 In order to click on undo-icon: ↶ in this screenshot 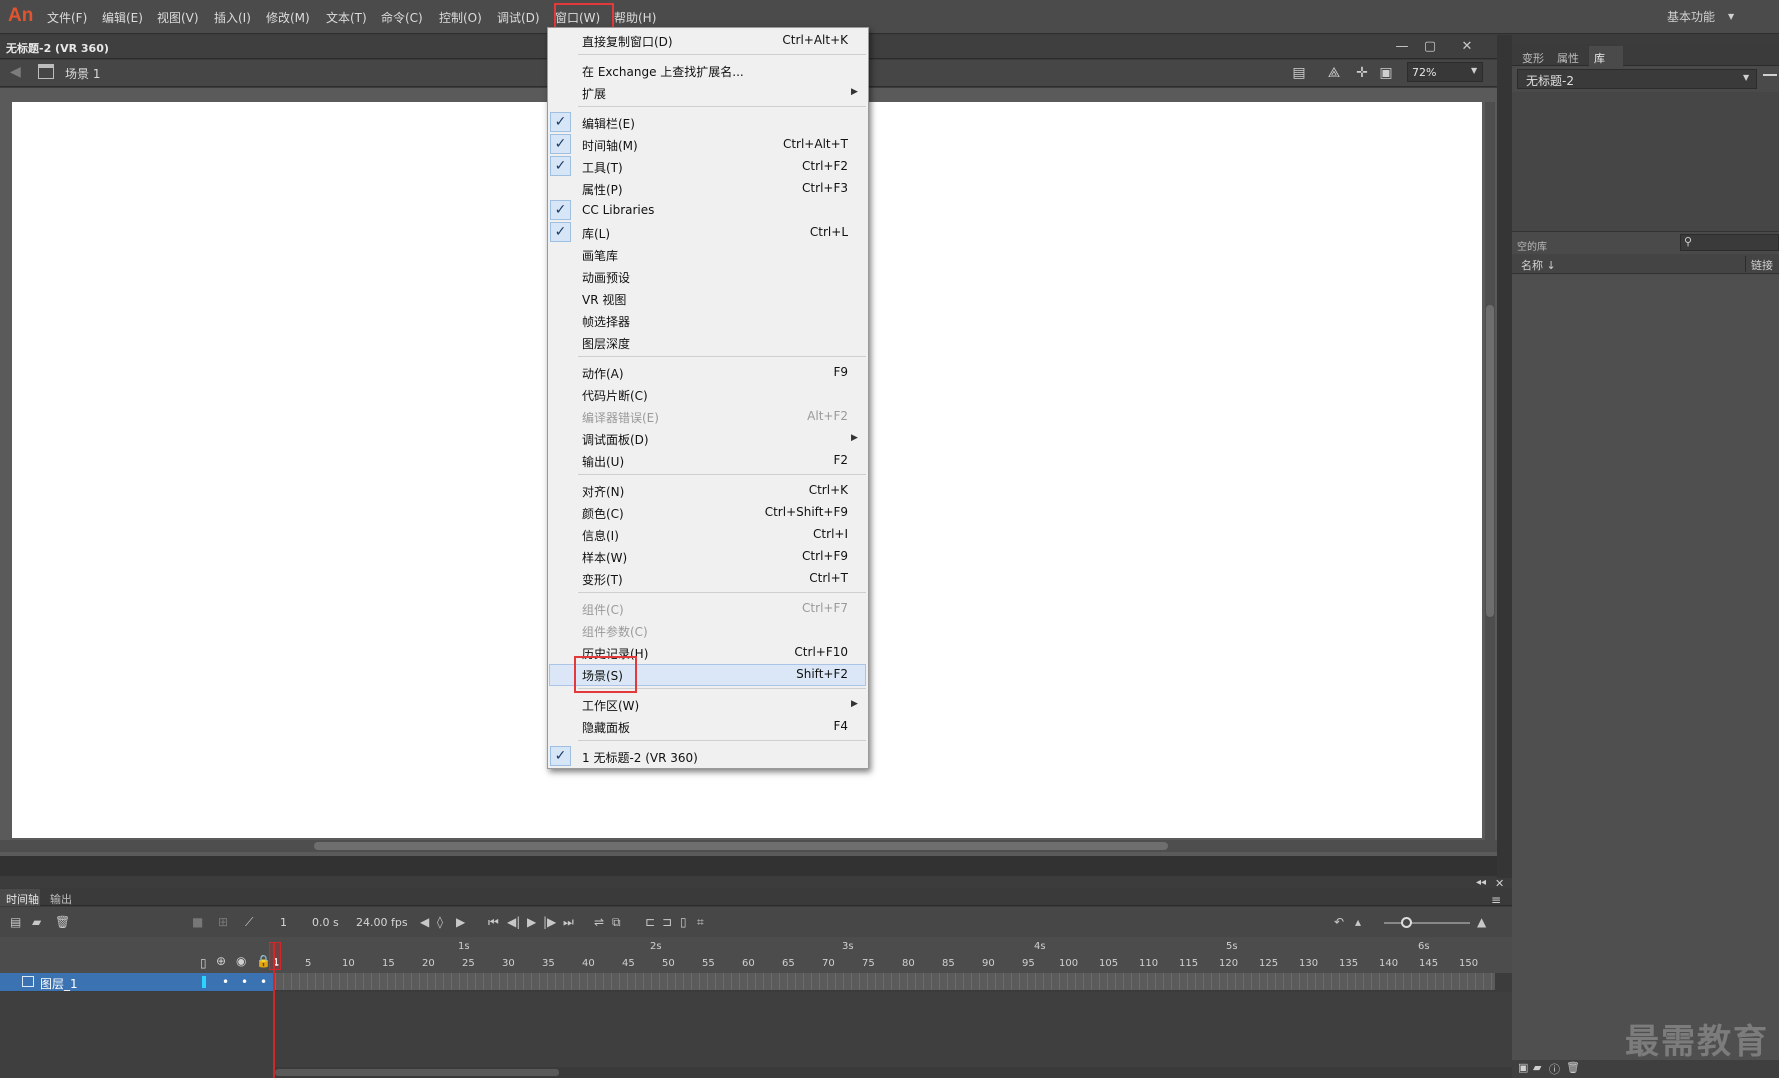, I will do `click(1339, 922)`.